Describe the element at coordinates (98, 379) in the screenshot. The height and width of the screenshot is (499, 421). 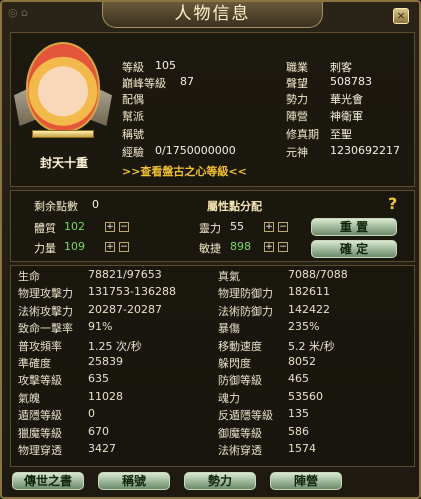
I see `stat-value: 635` at that location.